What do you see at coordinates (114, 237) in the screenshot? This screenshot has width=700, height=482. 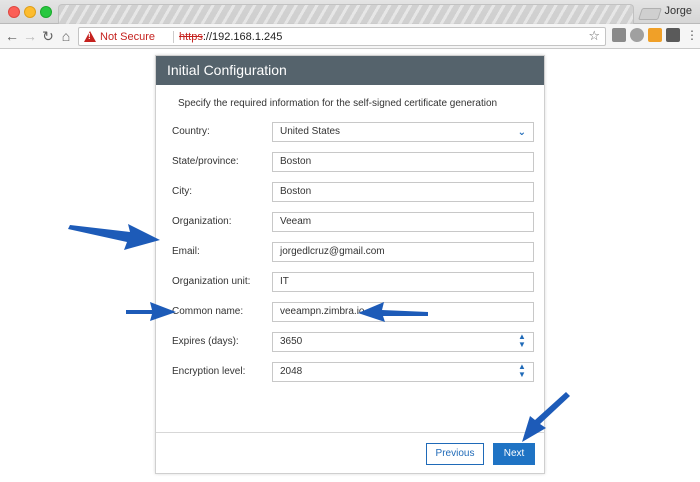 I see `arrow-to-email-icon` at bounding box center [114, 237].